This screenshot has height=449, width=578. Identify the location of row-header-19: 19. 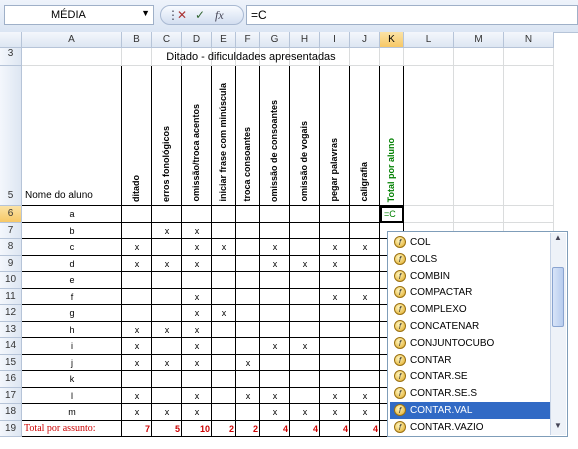
(11, 428).